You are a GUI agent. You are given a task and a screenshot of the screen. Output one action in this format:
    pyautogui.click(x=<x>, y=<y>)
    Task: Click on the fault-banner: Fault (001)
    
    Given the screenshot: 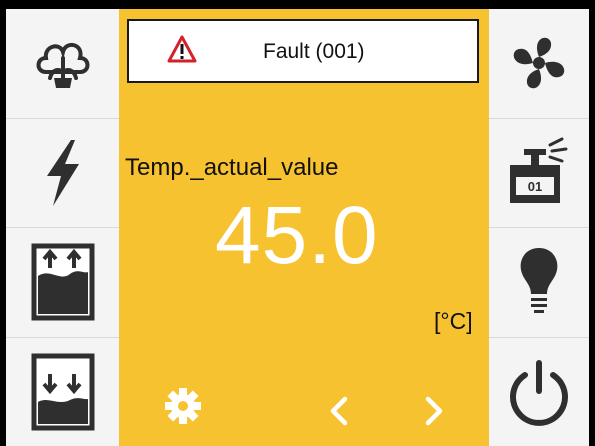 What is the action you would take?
    pyautogui.click(x=303, y=51)
    